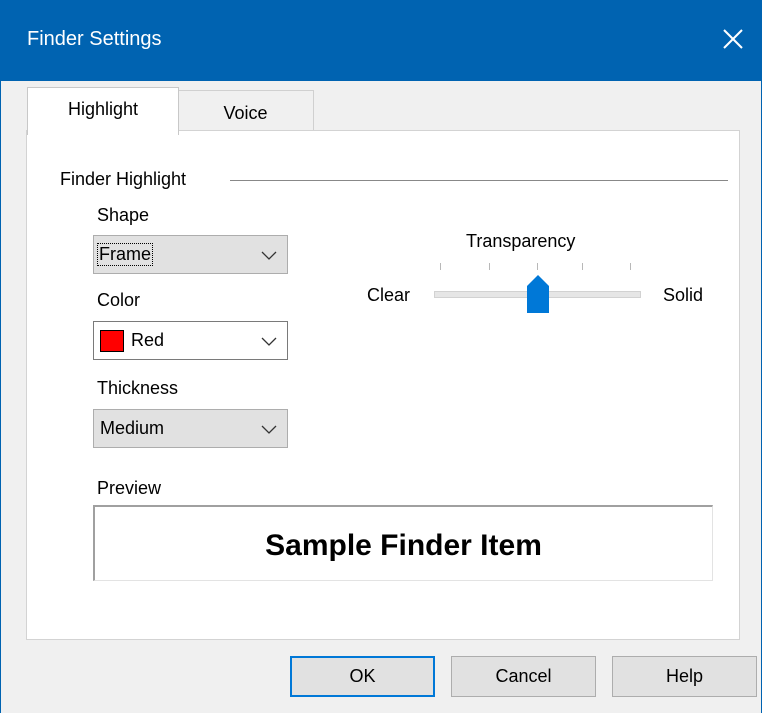  What do you see at coordinates (103, 111) in the screenshot?
I see `tab-highlight: Highlight` at bounding box center [103, 111].